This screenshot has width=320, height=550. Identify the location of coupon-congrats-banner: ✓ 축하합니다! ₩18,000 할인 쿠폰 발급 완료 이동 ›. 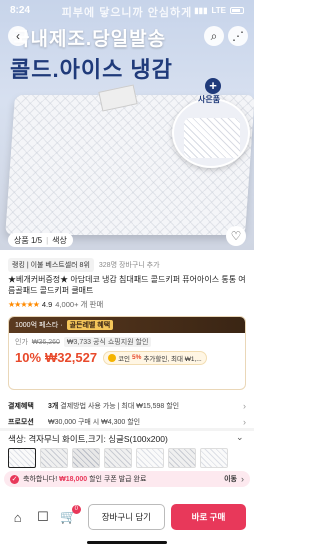
(127, 479).